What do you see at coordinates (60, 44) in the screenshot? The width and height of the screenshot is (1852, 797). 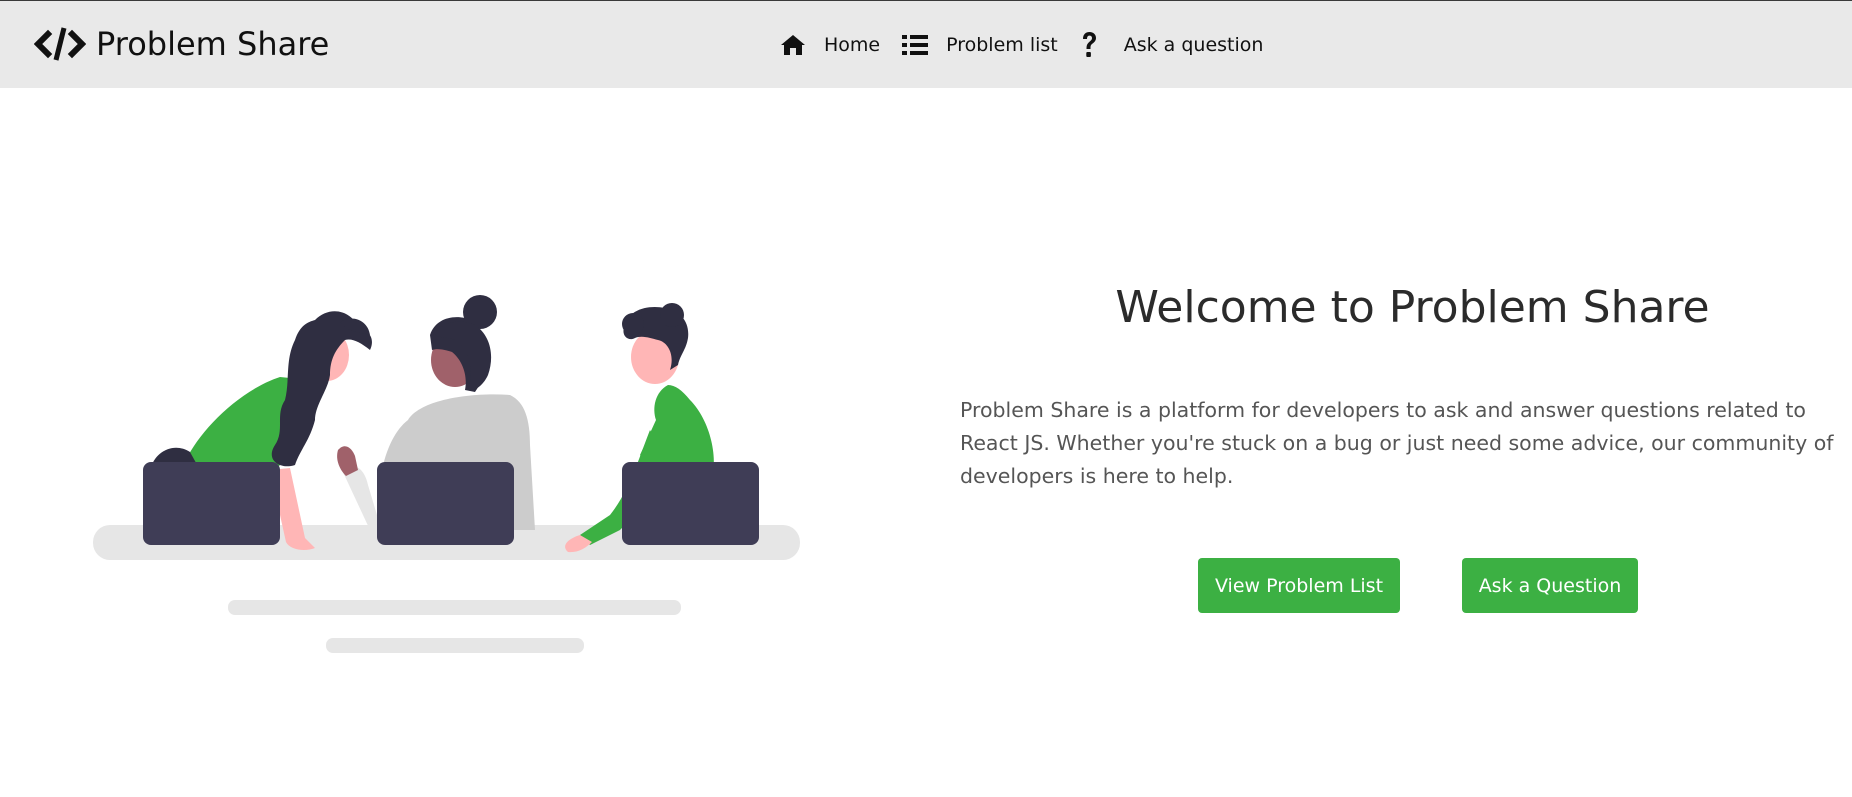 I see `code-slash-icon` at bounding box center [60, 44].